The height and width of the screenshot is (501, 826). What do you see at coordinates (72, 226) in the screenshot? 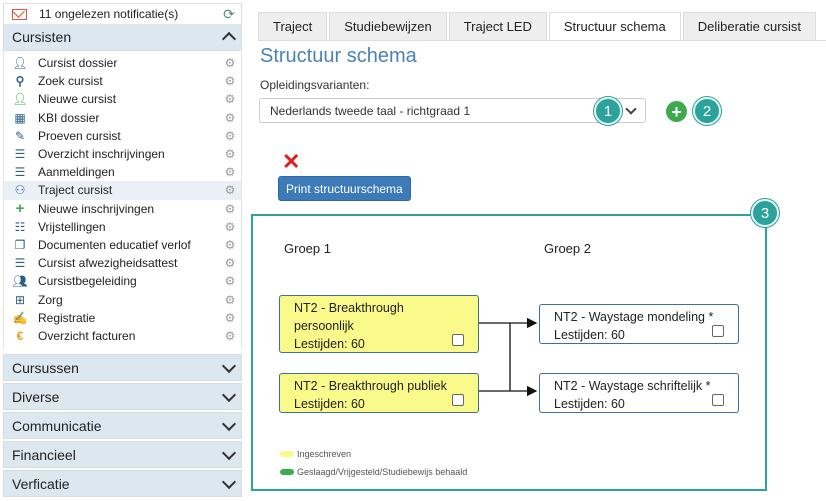
I see `sidebar-item-label: Vrijstellingen` at bounding box center [72, 226].